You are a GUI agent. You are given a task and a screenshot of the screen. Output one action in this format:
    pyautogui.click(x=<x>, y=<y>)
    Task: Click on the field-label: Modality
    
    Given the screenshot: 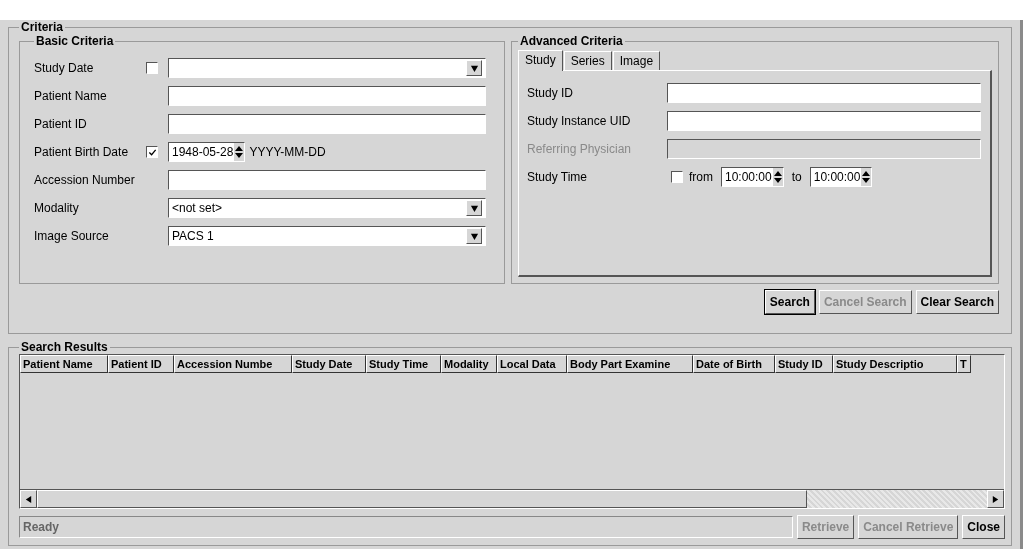 What is the action you would take?
    pyautogui.click(x=57, y=208)
    